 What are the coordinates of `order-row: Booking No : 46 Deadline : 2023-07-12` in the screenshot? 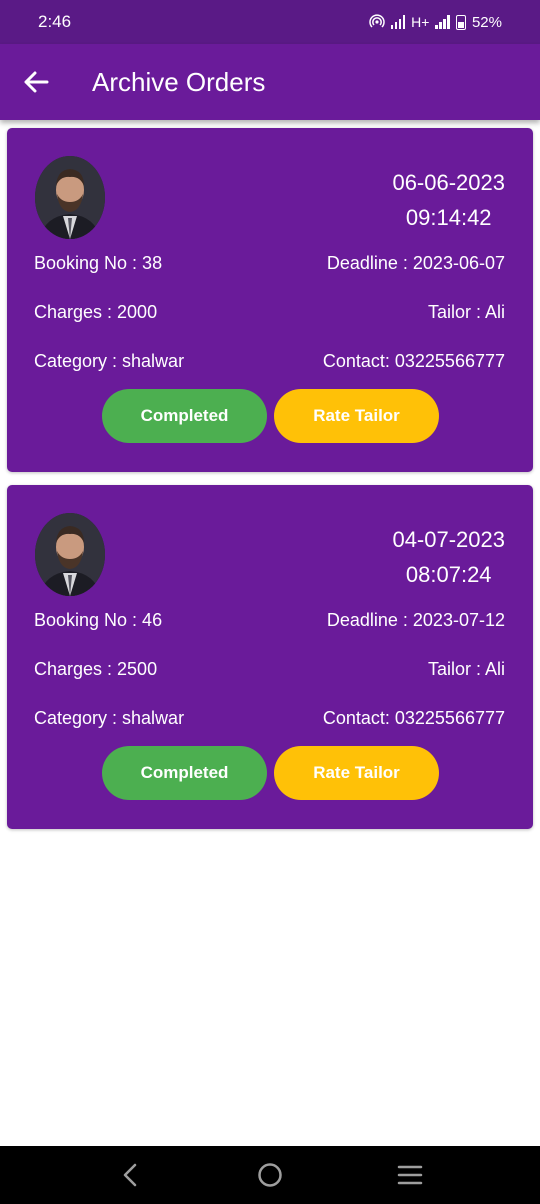 It's located at (269, 620).